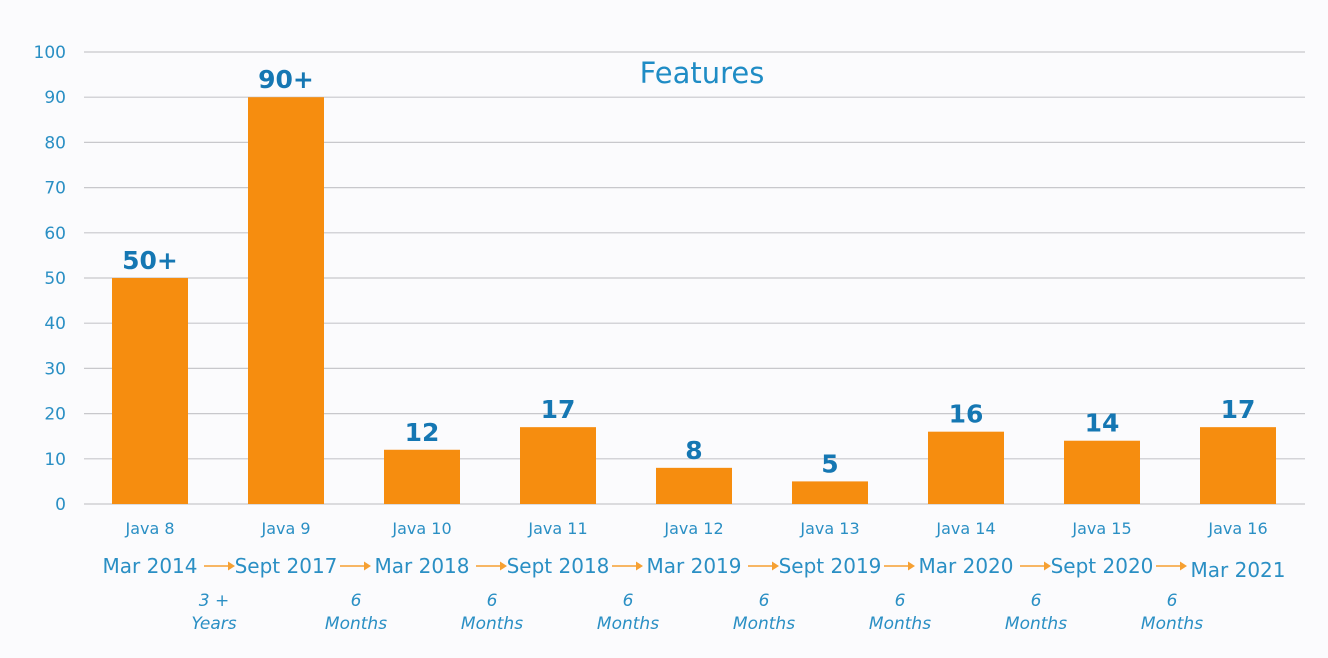 The height and width of the screenshot is (658, 1328). What do you see at coordinates (693, 528) in the screenshot?
I see `x-category-label: Java 12` at bounding box center [693, 528].